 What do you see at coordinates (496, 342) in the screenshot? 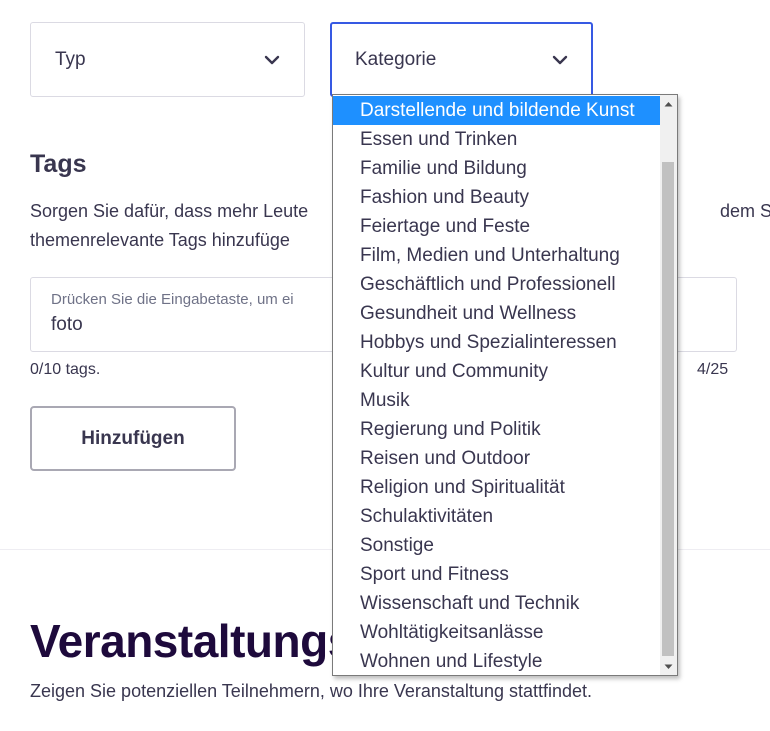
I see `category-option: Hobbys und Spezialinteressen` at bounding box center [496, 342].